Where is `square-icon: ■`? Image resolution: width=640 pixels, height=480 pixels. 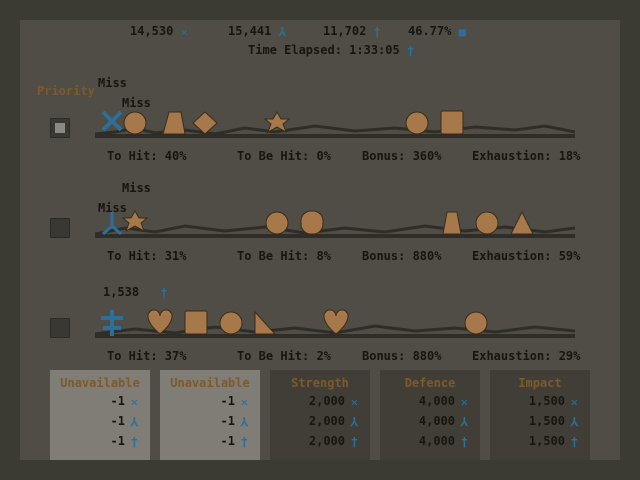
square-icon: ■ is located at coordinates (462, 31).